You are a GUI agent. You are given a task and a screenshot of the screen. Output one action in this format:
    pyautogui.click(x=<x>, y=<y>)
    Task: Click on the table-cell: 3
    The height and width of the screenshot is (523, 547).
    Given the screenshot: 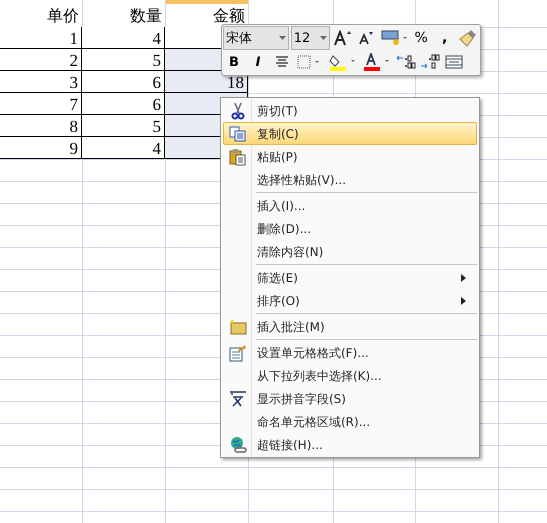 What is the action you would take?
    pyautogui.click(x=41, y=82)
    